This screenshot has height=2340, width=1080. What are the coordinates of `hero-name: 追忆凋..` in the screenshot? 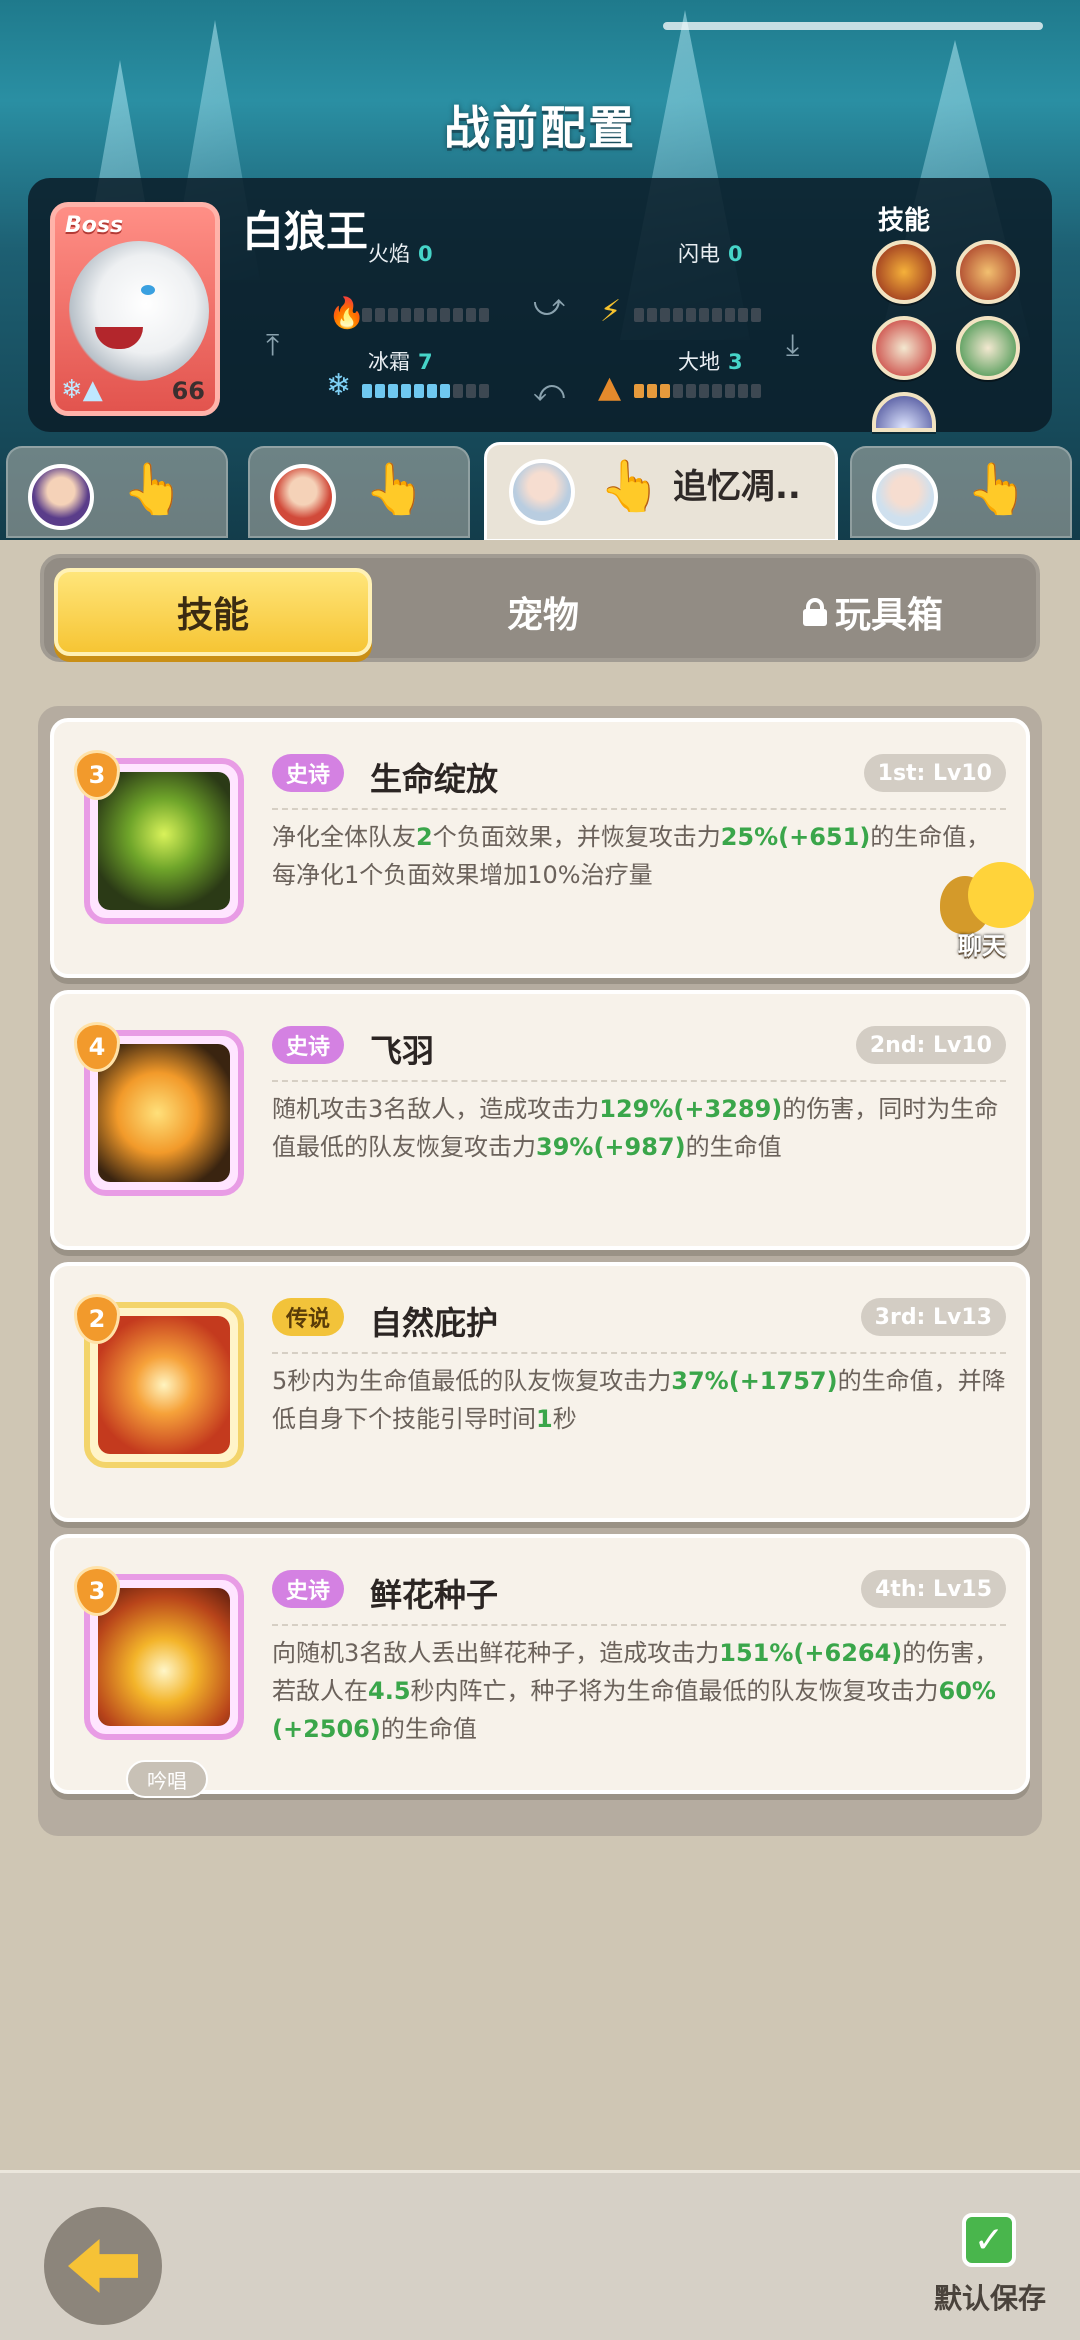 It's located at (737, 487).